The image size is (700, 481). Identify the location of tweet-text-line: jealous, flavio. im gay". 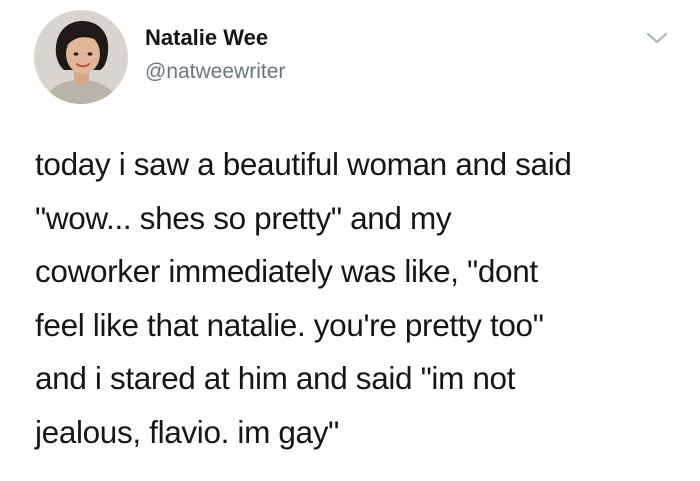
(187, 431).